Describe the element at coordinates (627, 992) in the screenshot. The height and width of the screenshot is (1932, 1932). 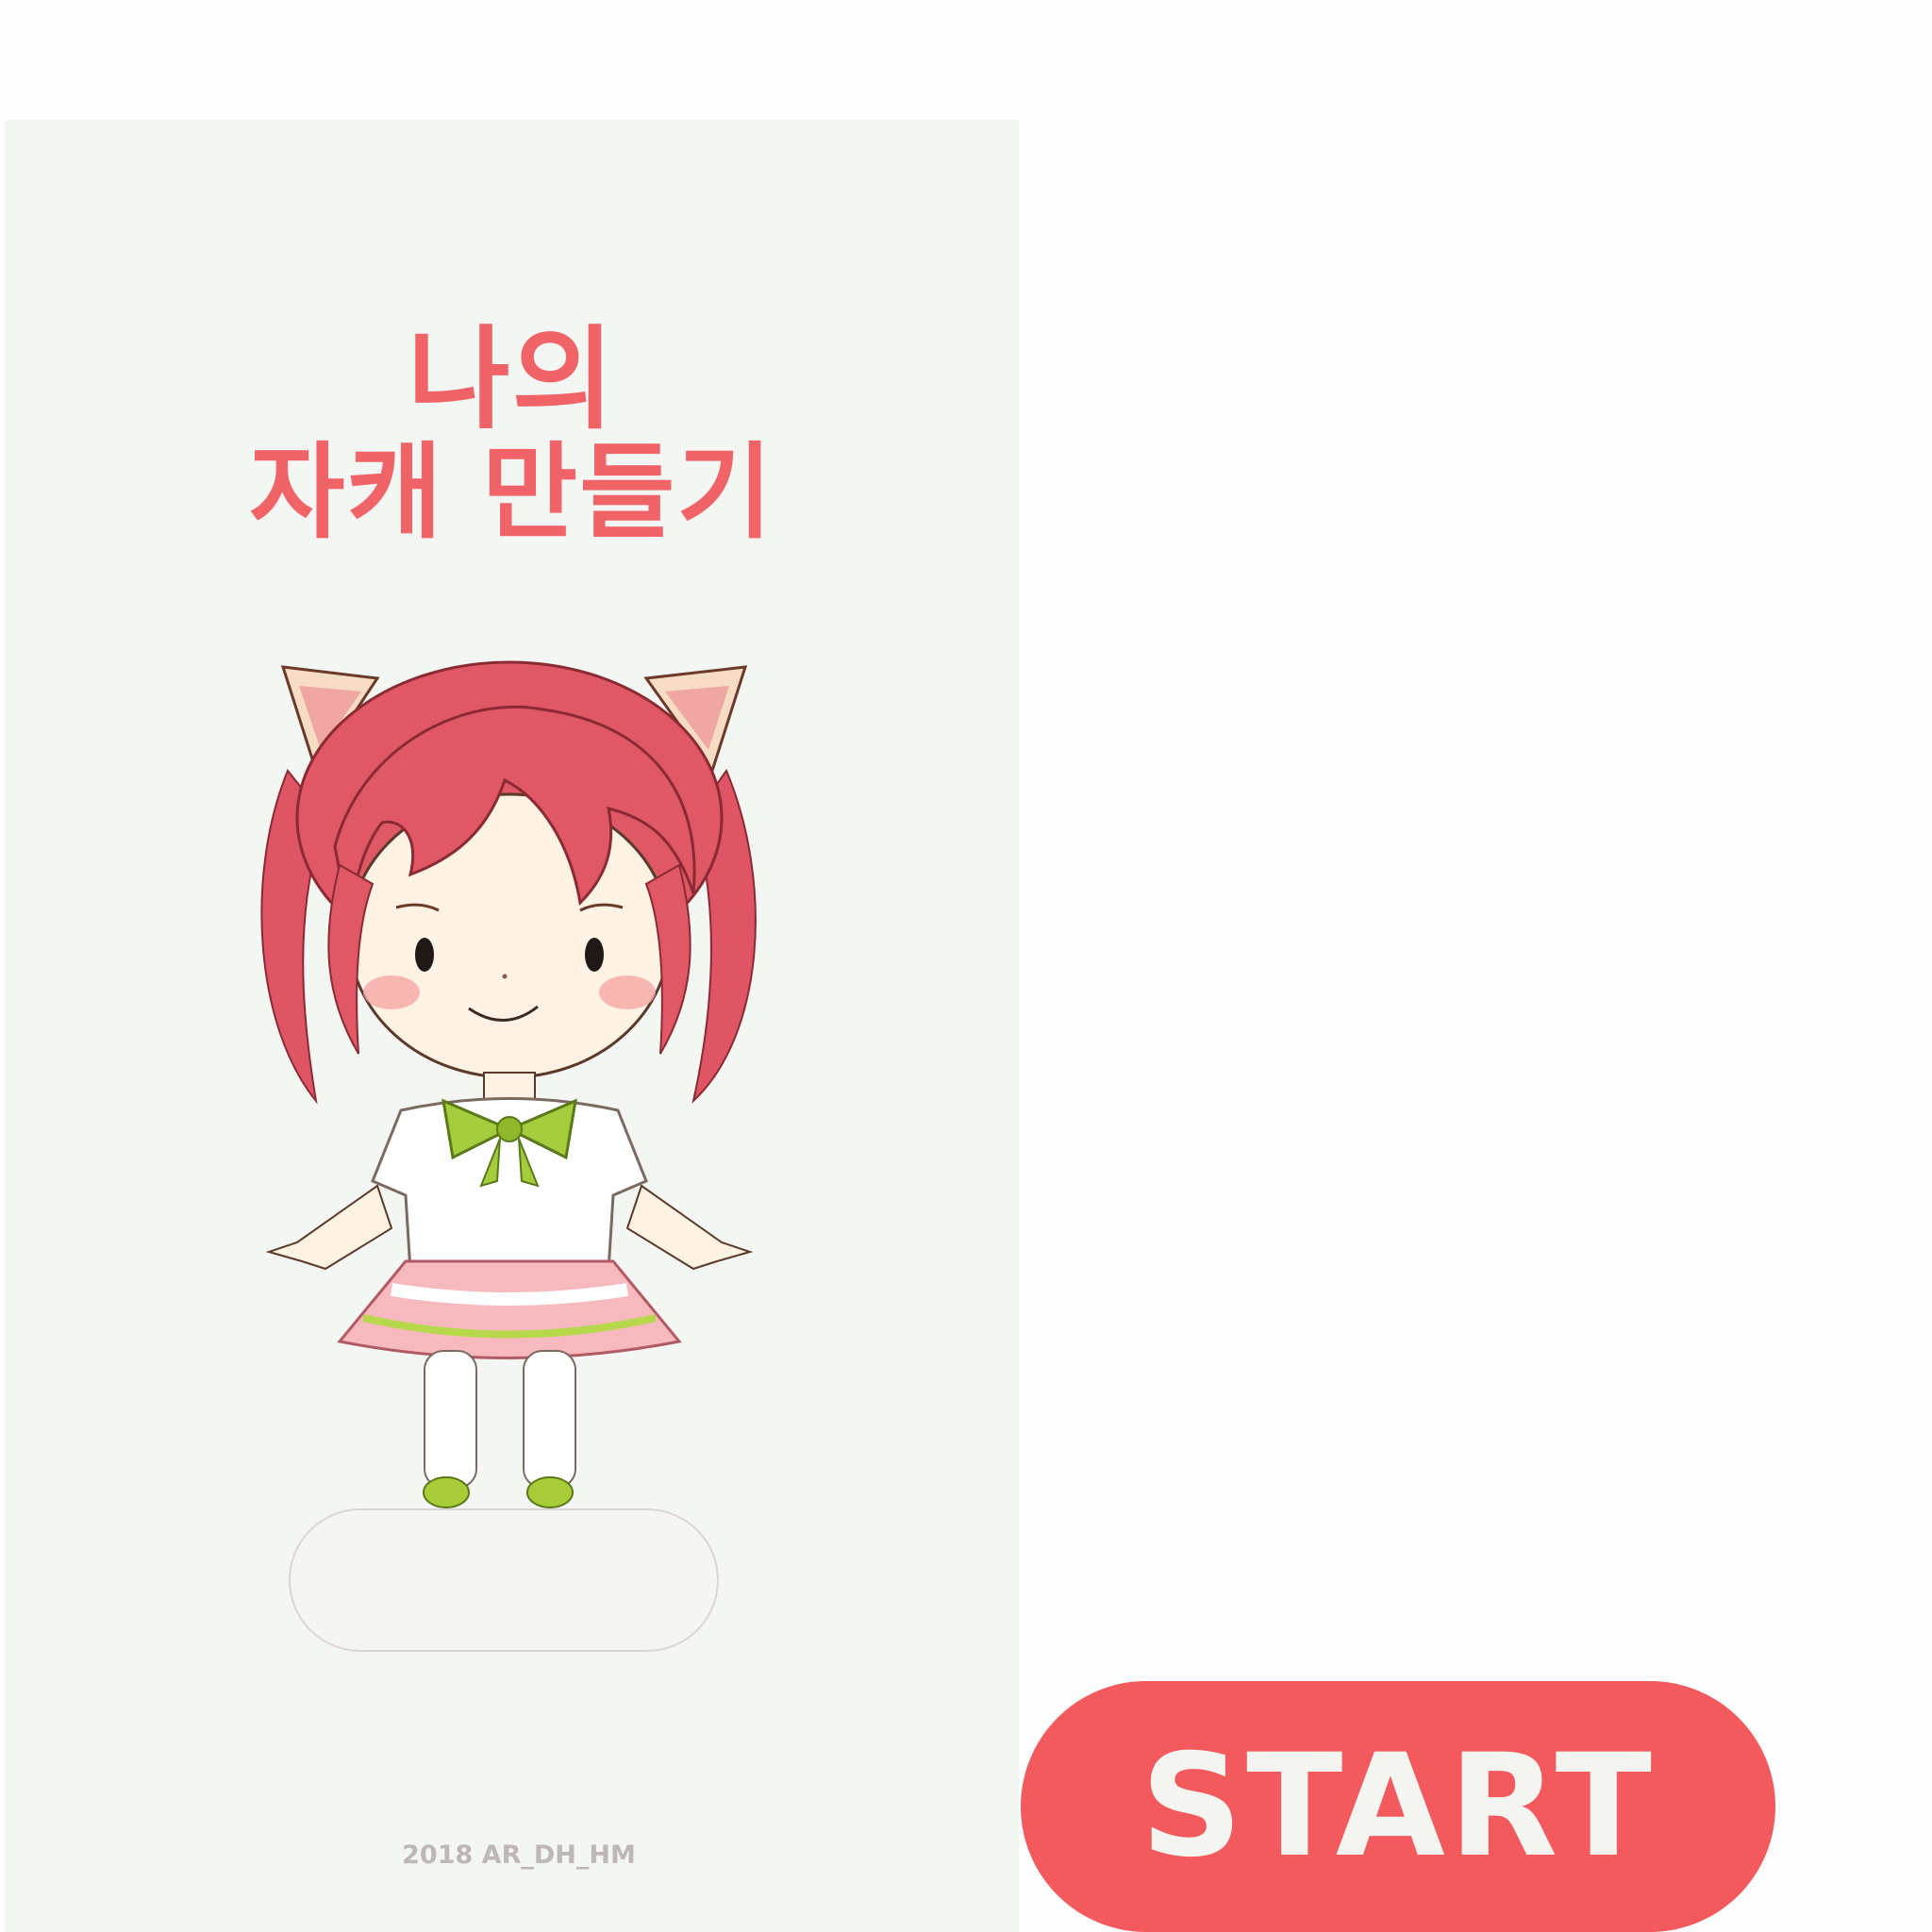
I see `right-blush` at that location.